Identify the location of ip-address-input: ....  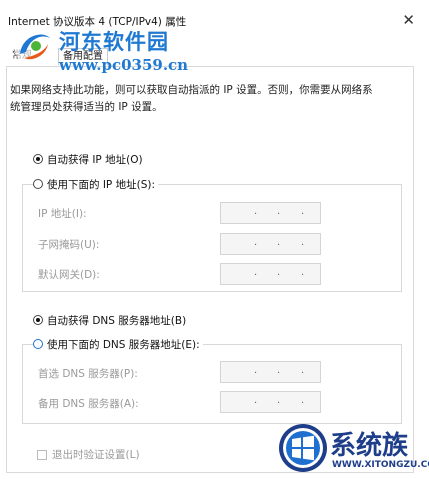
(270, 213).